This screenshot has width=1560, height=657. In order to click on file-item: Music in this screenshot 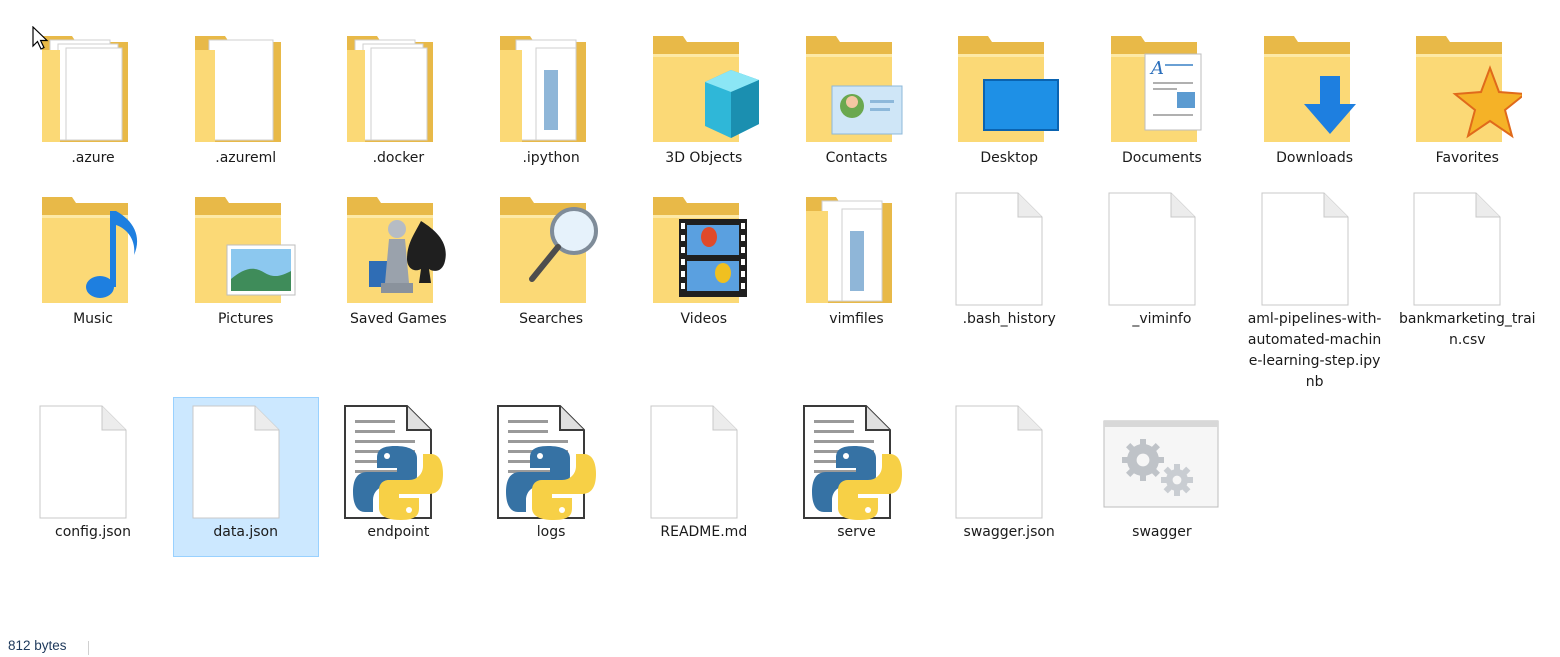, I will do `click(93, 257)`.